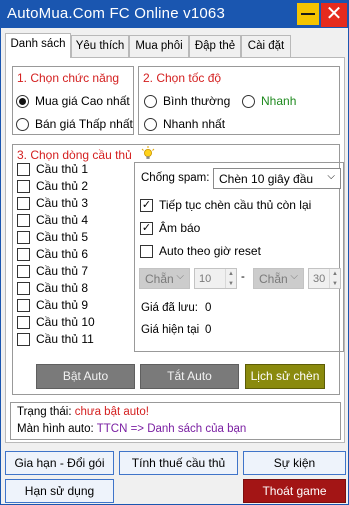  What do you see at coordinates (174, 14) in the screenshot?
I see `title-bar: AutoMua.Com FC Online v1063 ✕` at bounding box center [174, 14].